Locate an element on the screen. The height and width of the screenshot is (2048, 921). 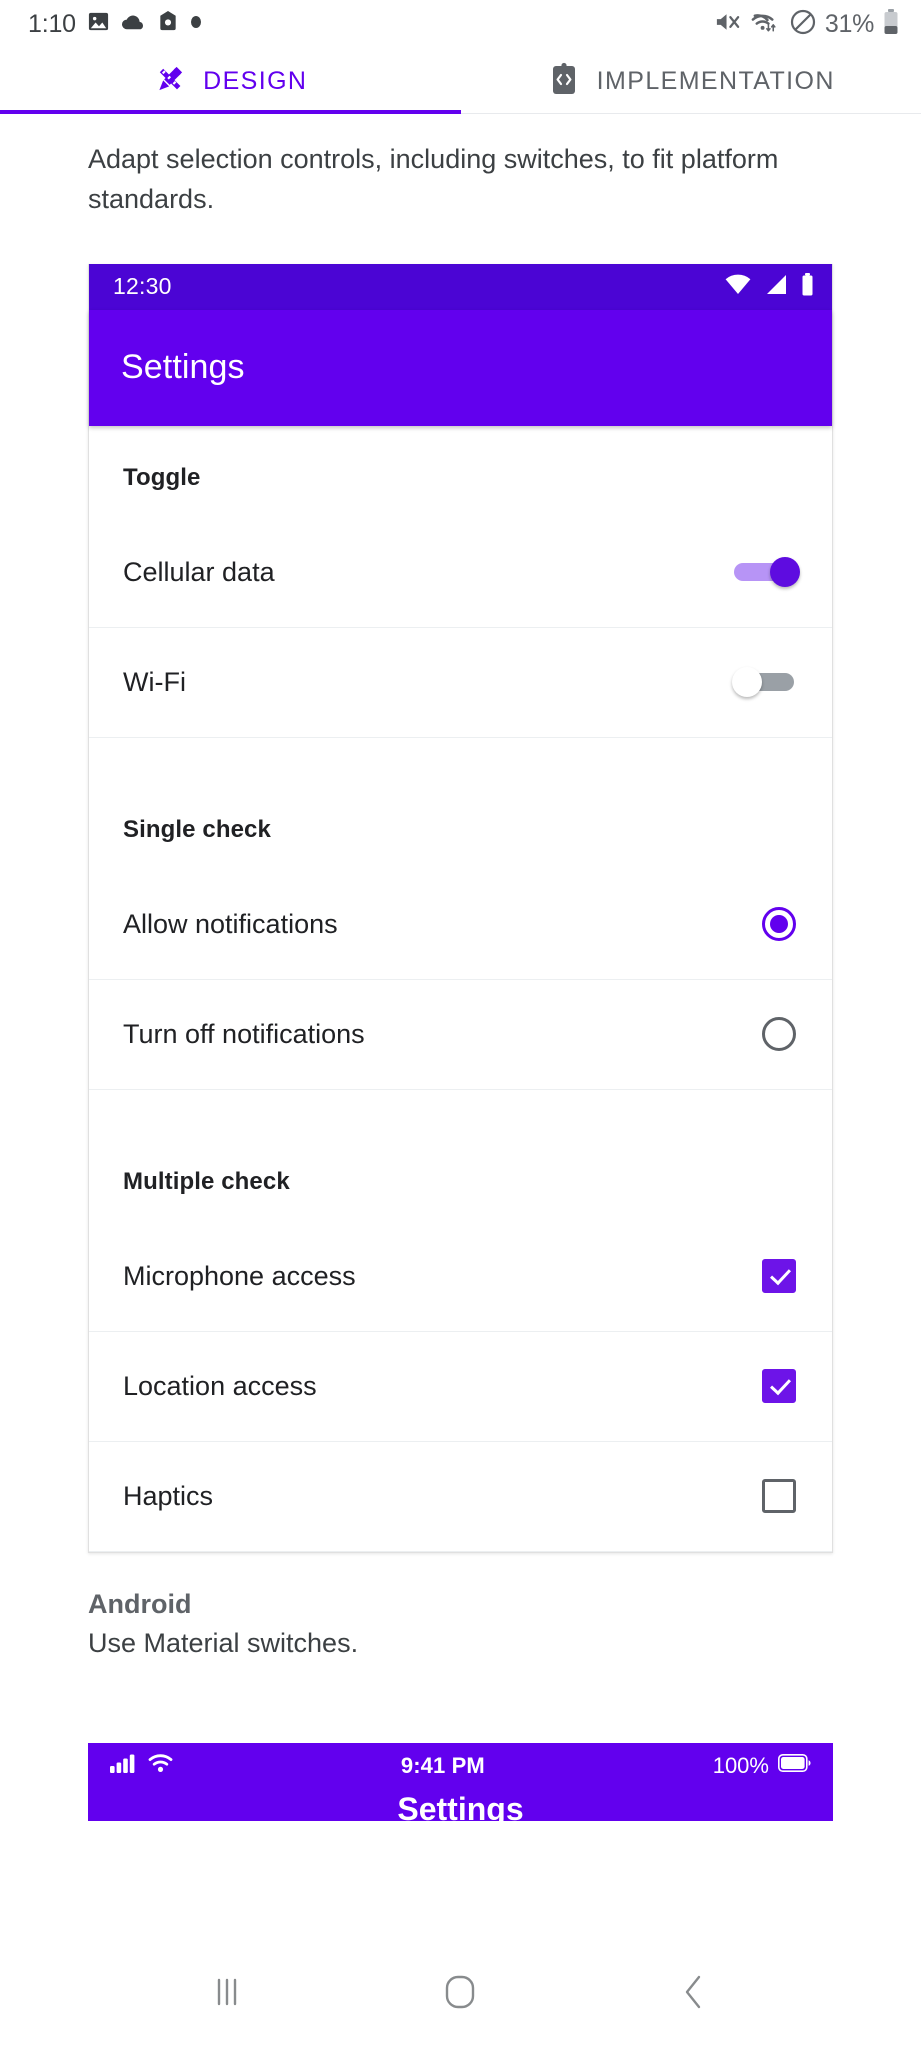
row-label: Allow notifications is located at coordinates (230, 923).